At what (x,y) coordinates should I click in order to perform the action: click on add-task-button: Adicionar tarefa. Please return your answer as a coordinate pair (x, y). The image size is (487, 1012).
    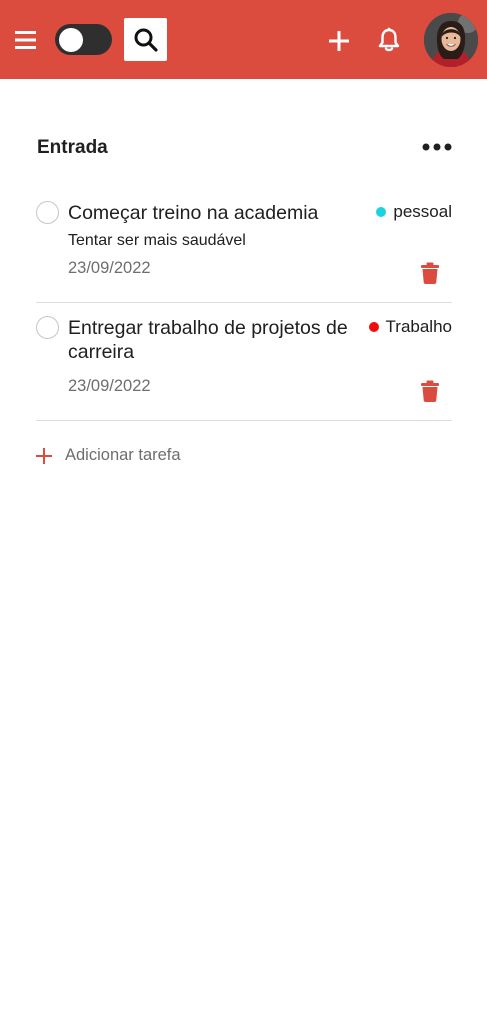
    Looking at the image, I should click on (108, 455).